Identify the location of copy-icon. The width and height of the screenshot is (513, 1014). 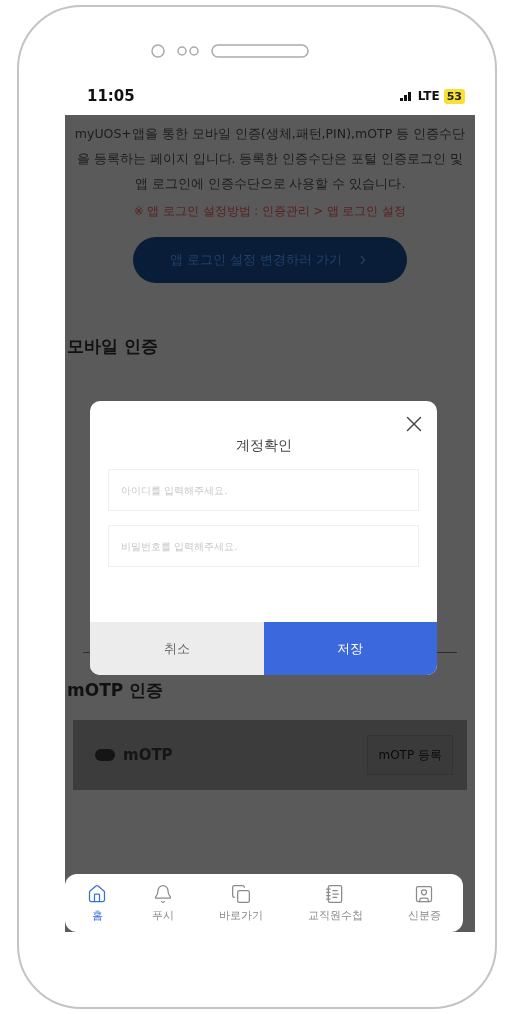
(241, 893).